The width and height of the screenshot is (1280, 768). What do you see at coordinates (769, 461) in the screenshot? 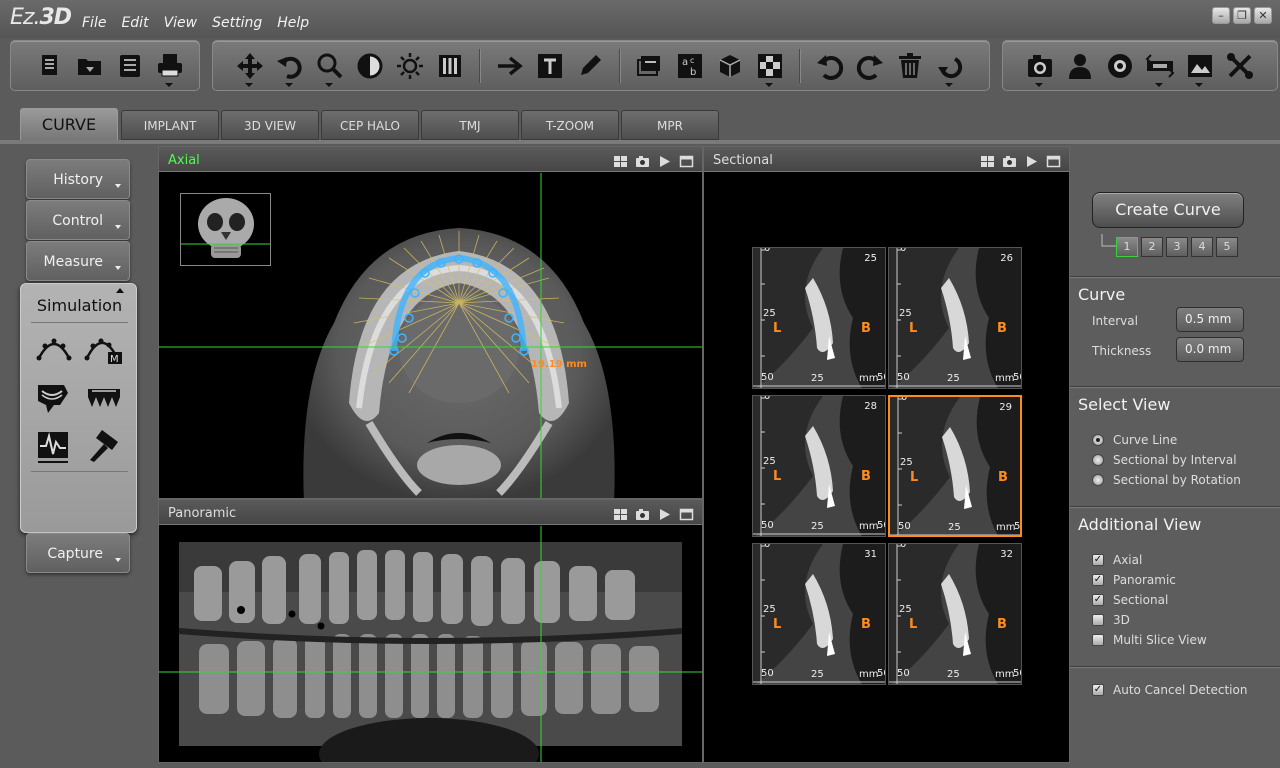
I see `scale-mid-label: 25` at bounding box center [769, 461].